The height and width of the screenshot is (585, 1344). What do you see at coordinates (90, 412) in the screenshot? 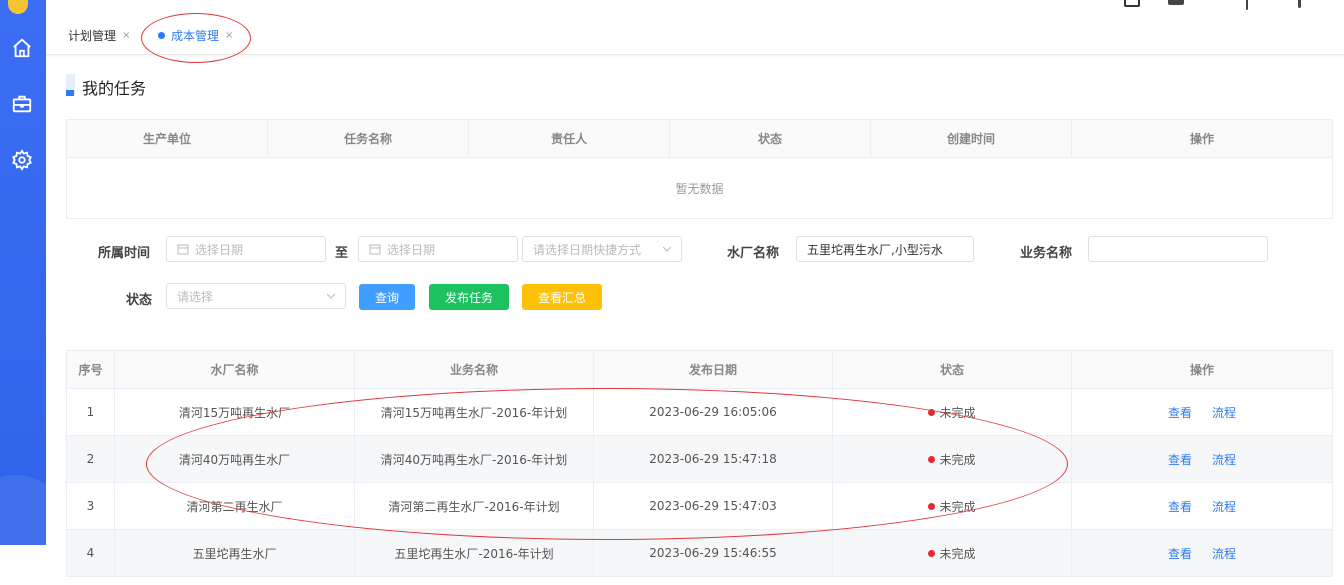
I see `row-number: 1` at bounding box center [90, 412].